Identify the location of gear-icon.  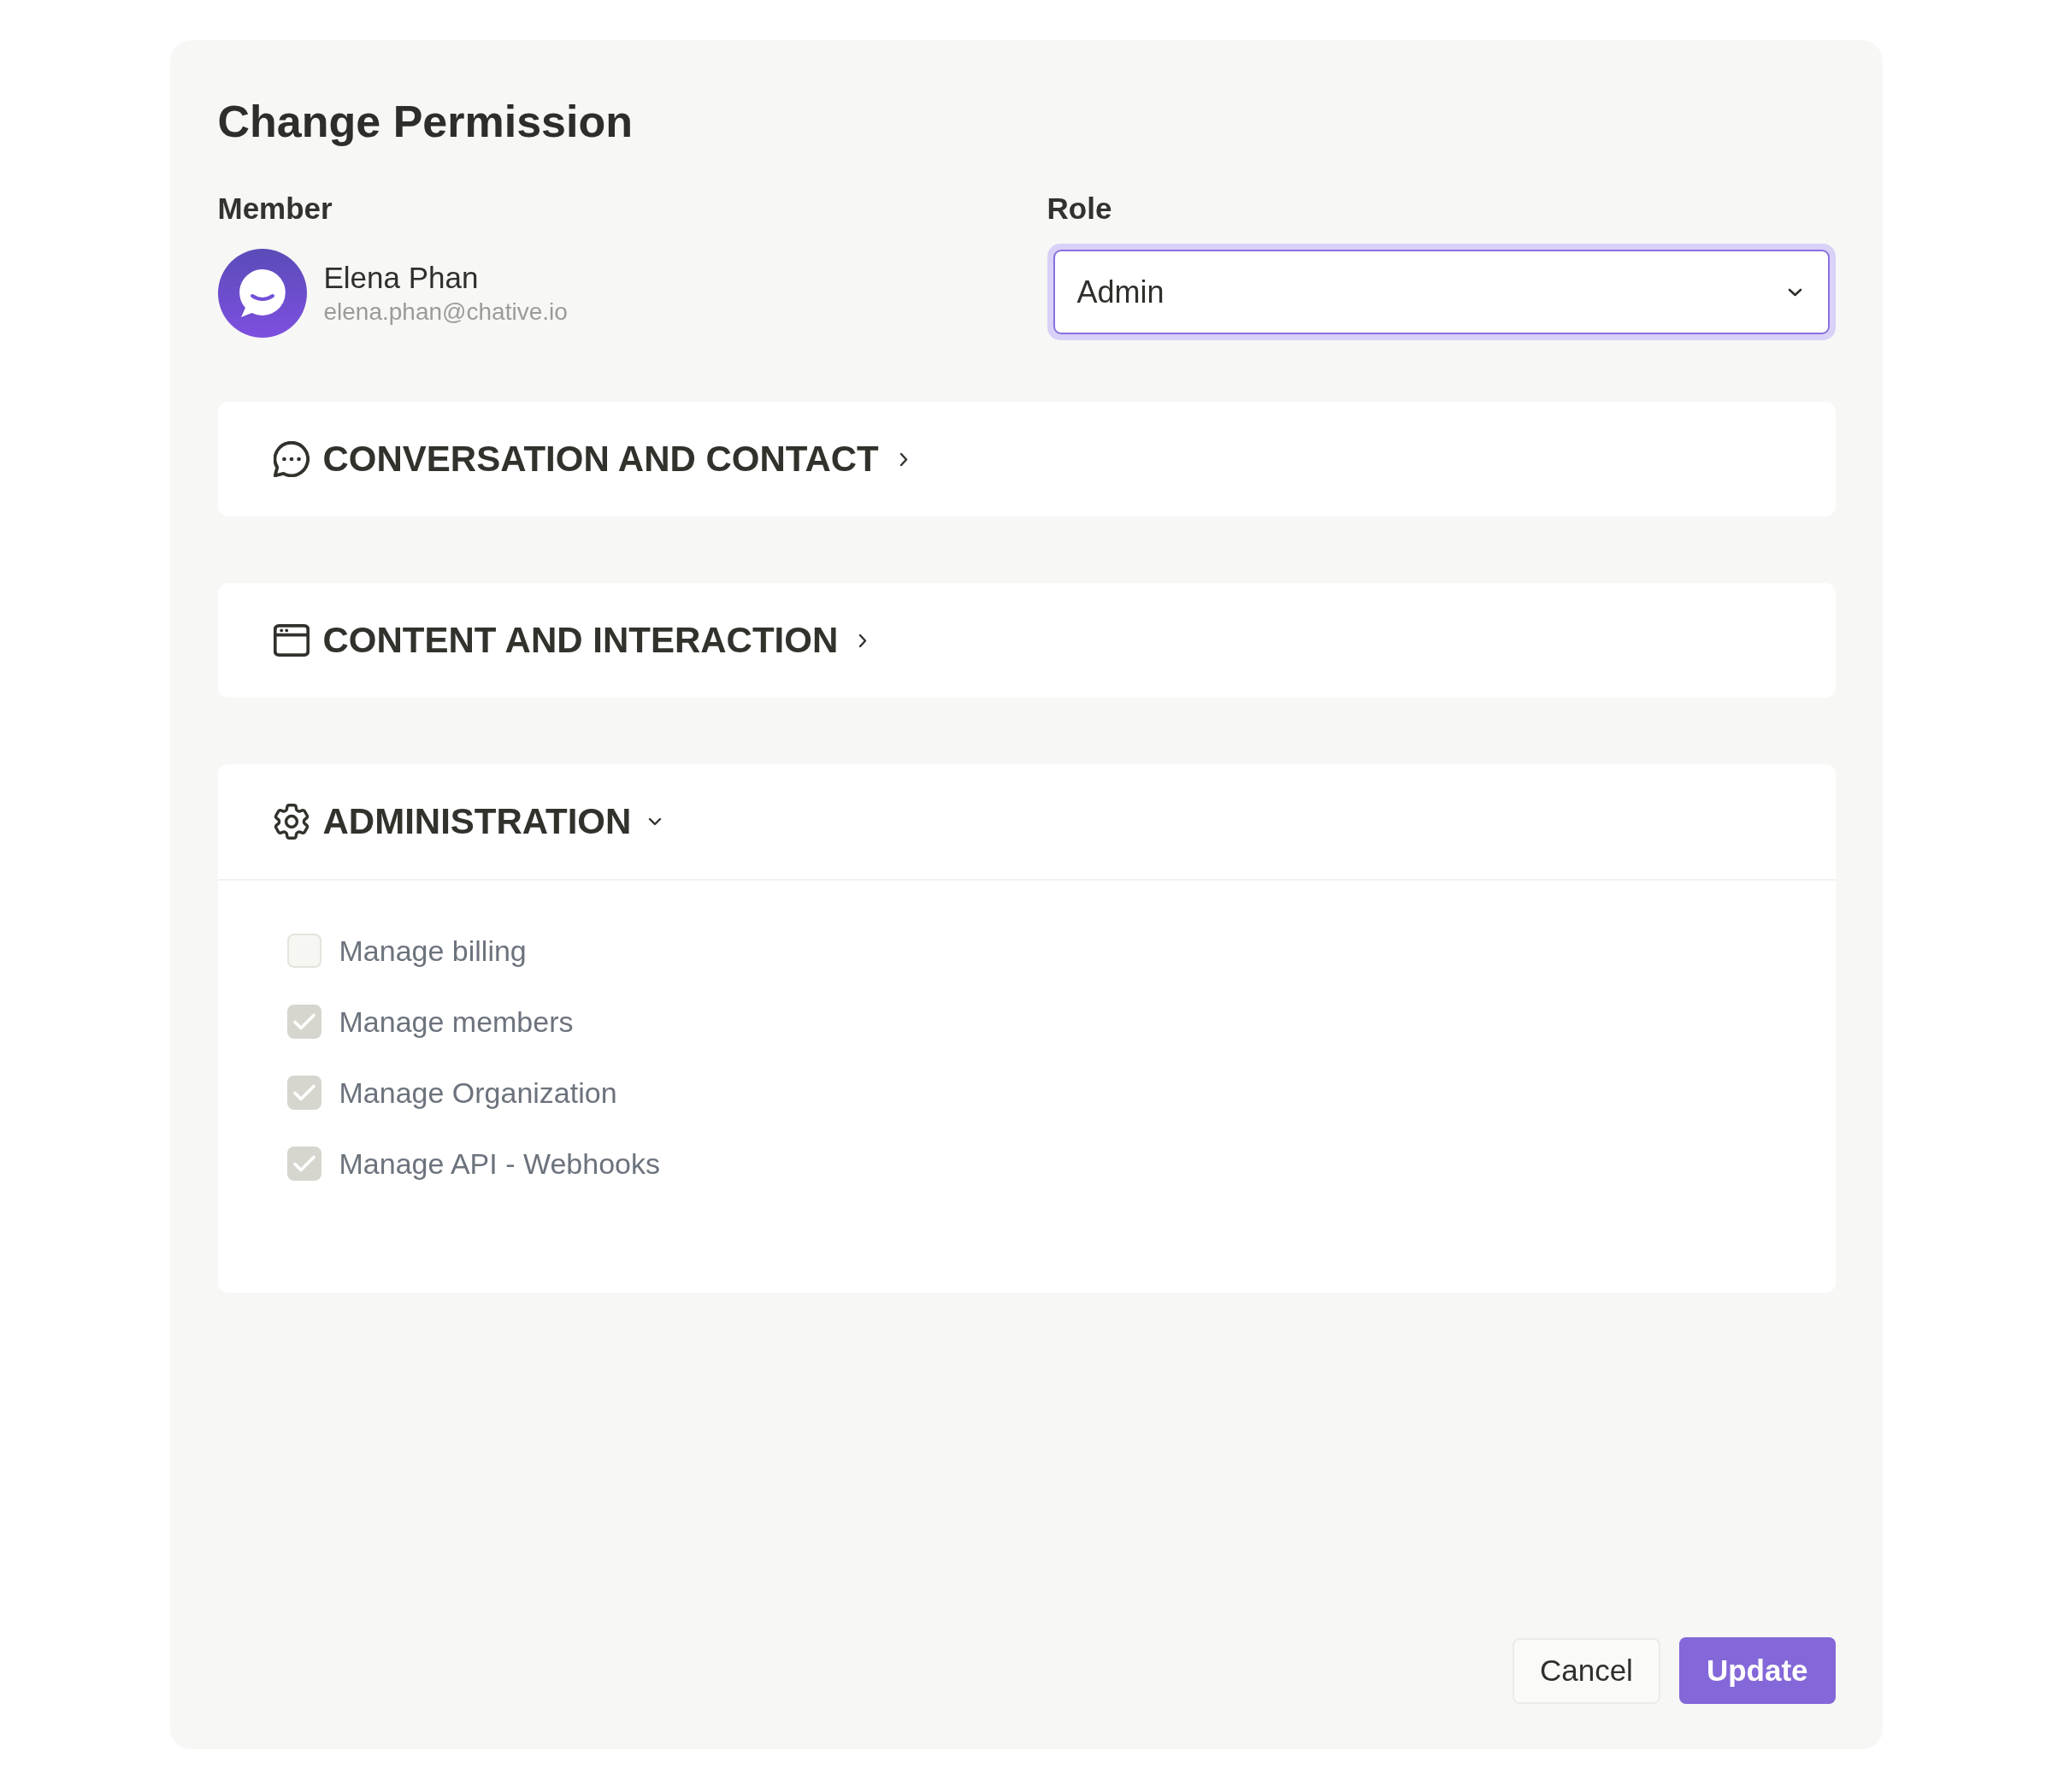
(291, 822).